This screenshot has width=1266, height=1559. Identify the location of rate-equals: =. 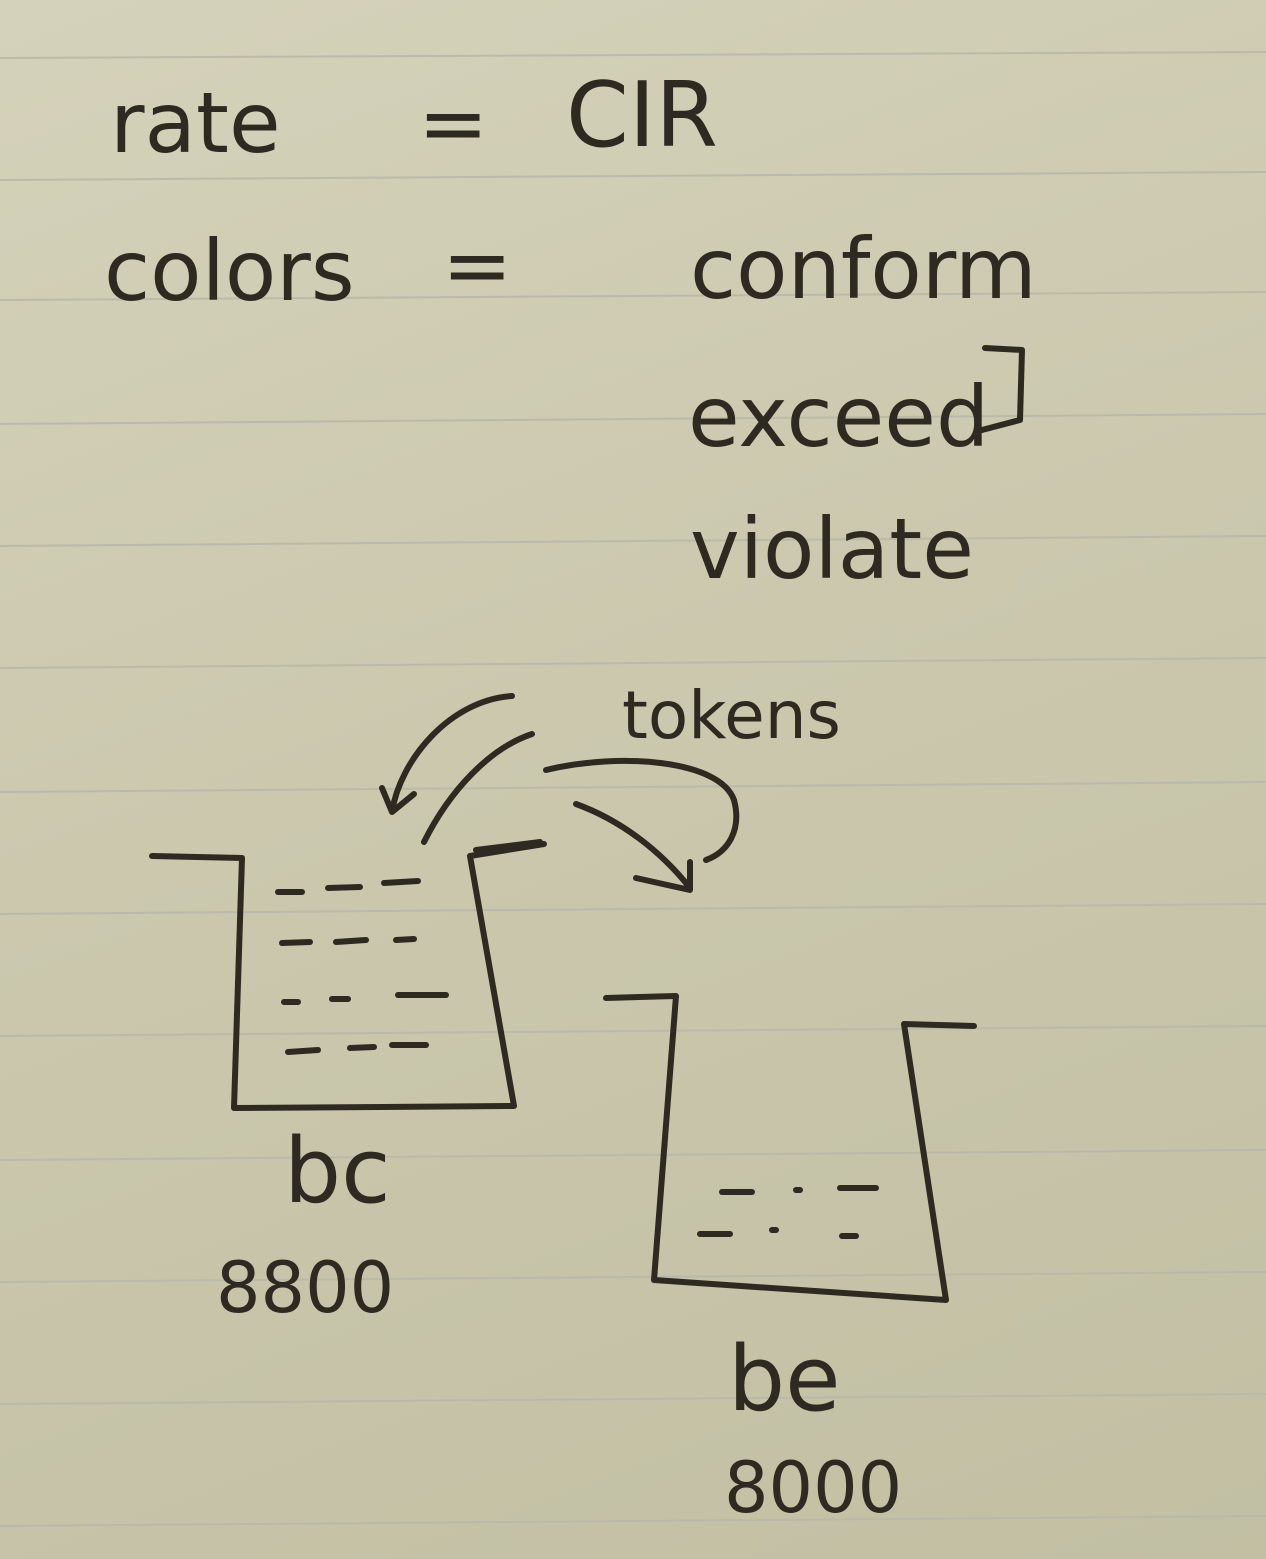
(453, 123).